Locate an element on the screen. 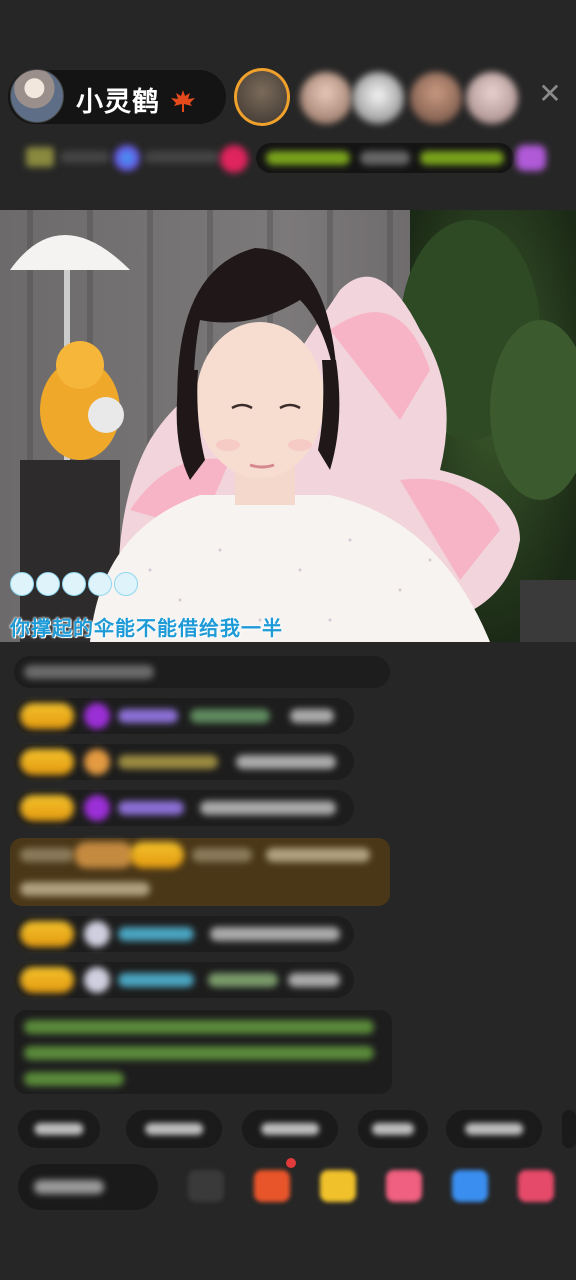  shop-icon is located at coordinates (272, 1186).